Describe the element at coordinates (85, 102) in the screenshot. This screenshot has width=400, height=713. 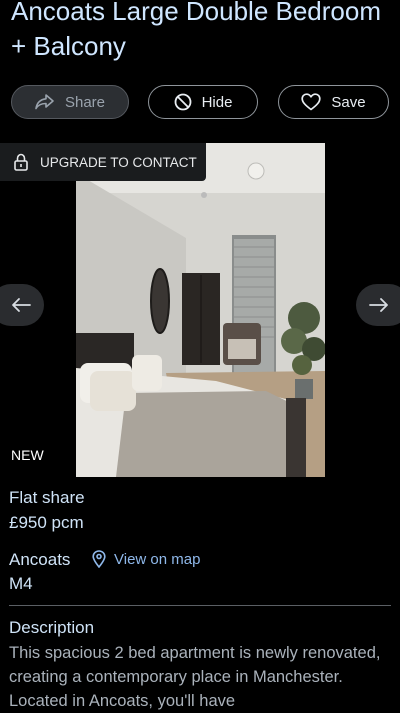
I see `share-label: Share` at that location.